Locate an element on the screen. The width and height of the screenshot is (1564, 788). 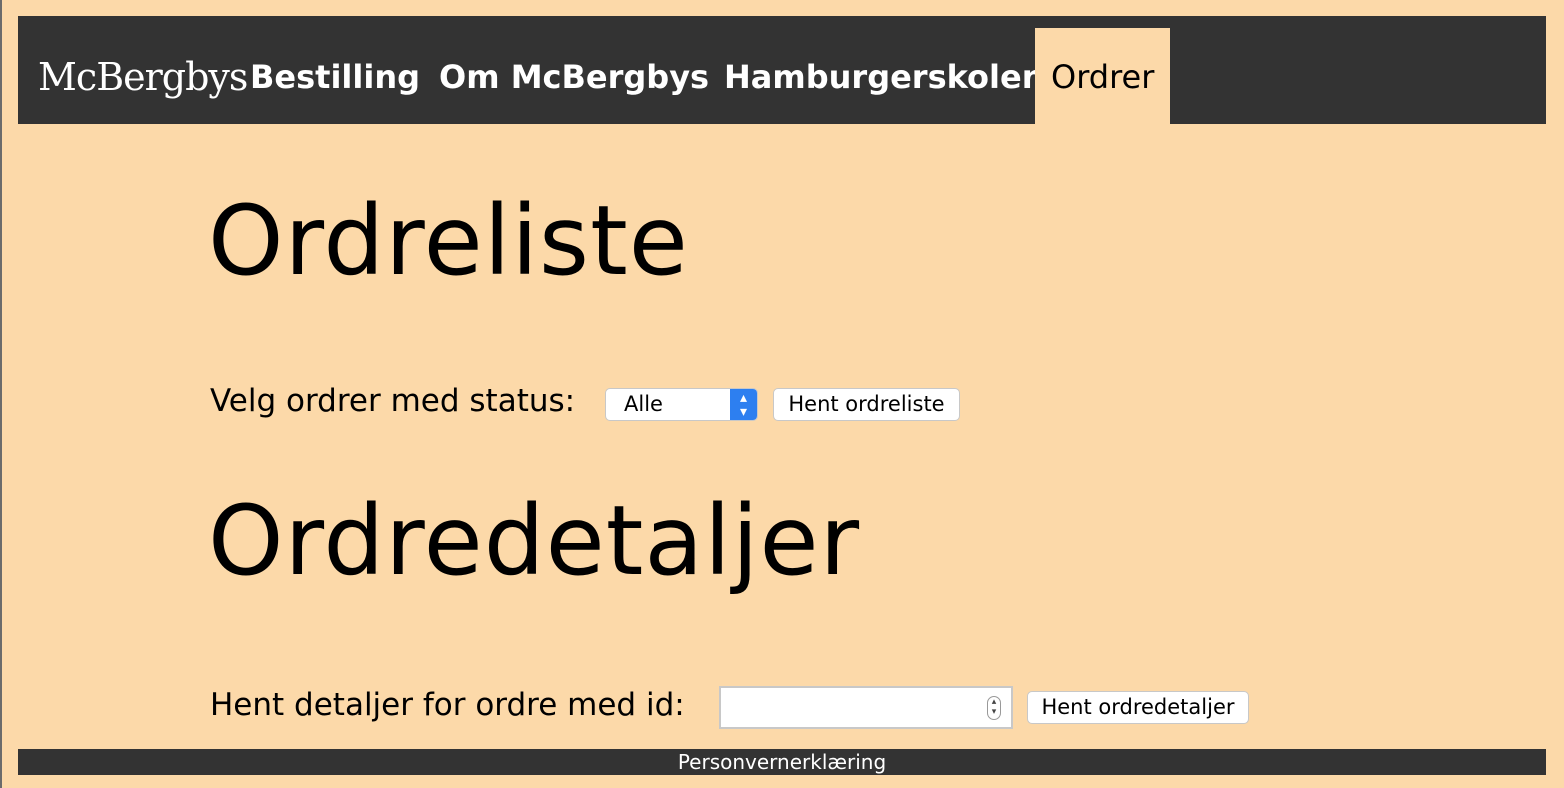
fetch-order-list-button: Hent ordreliste is located at coordinates (866, 404).